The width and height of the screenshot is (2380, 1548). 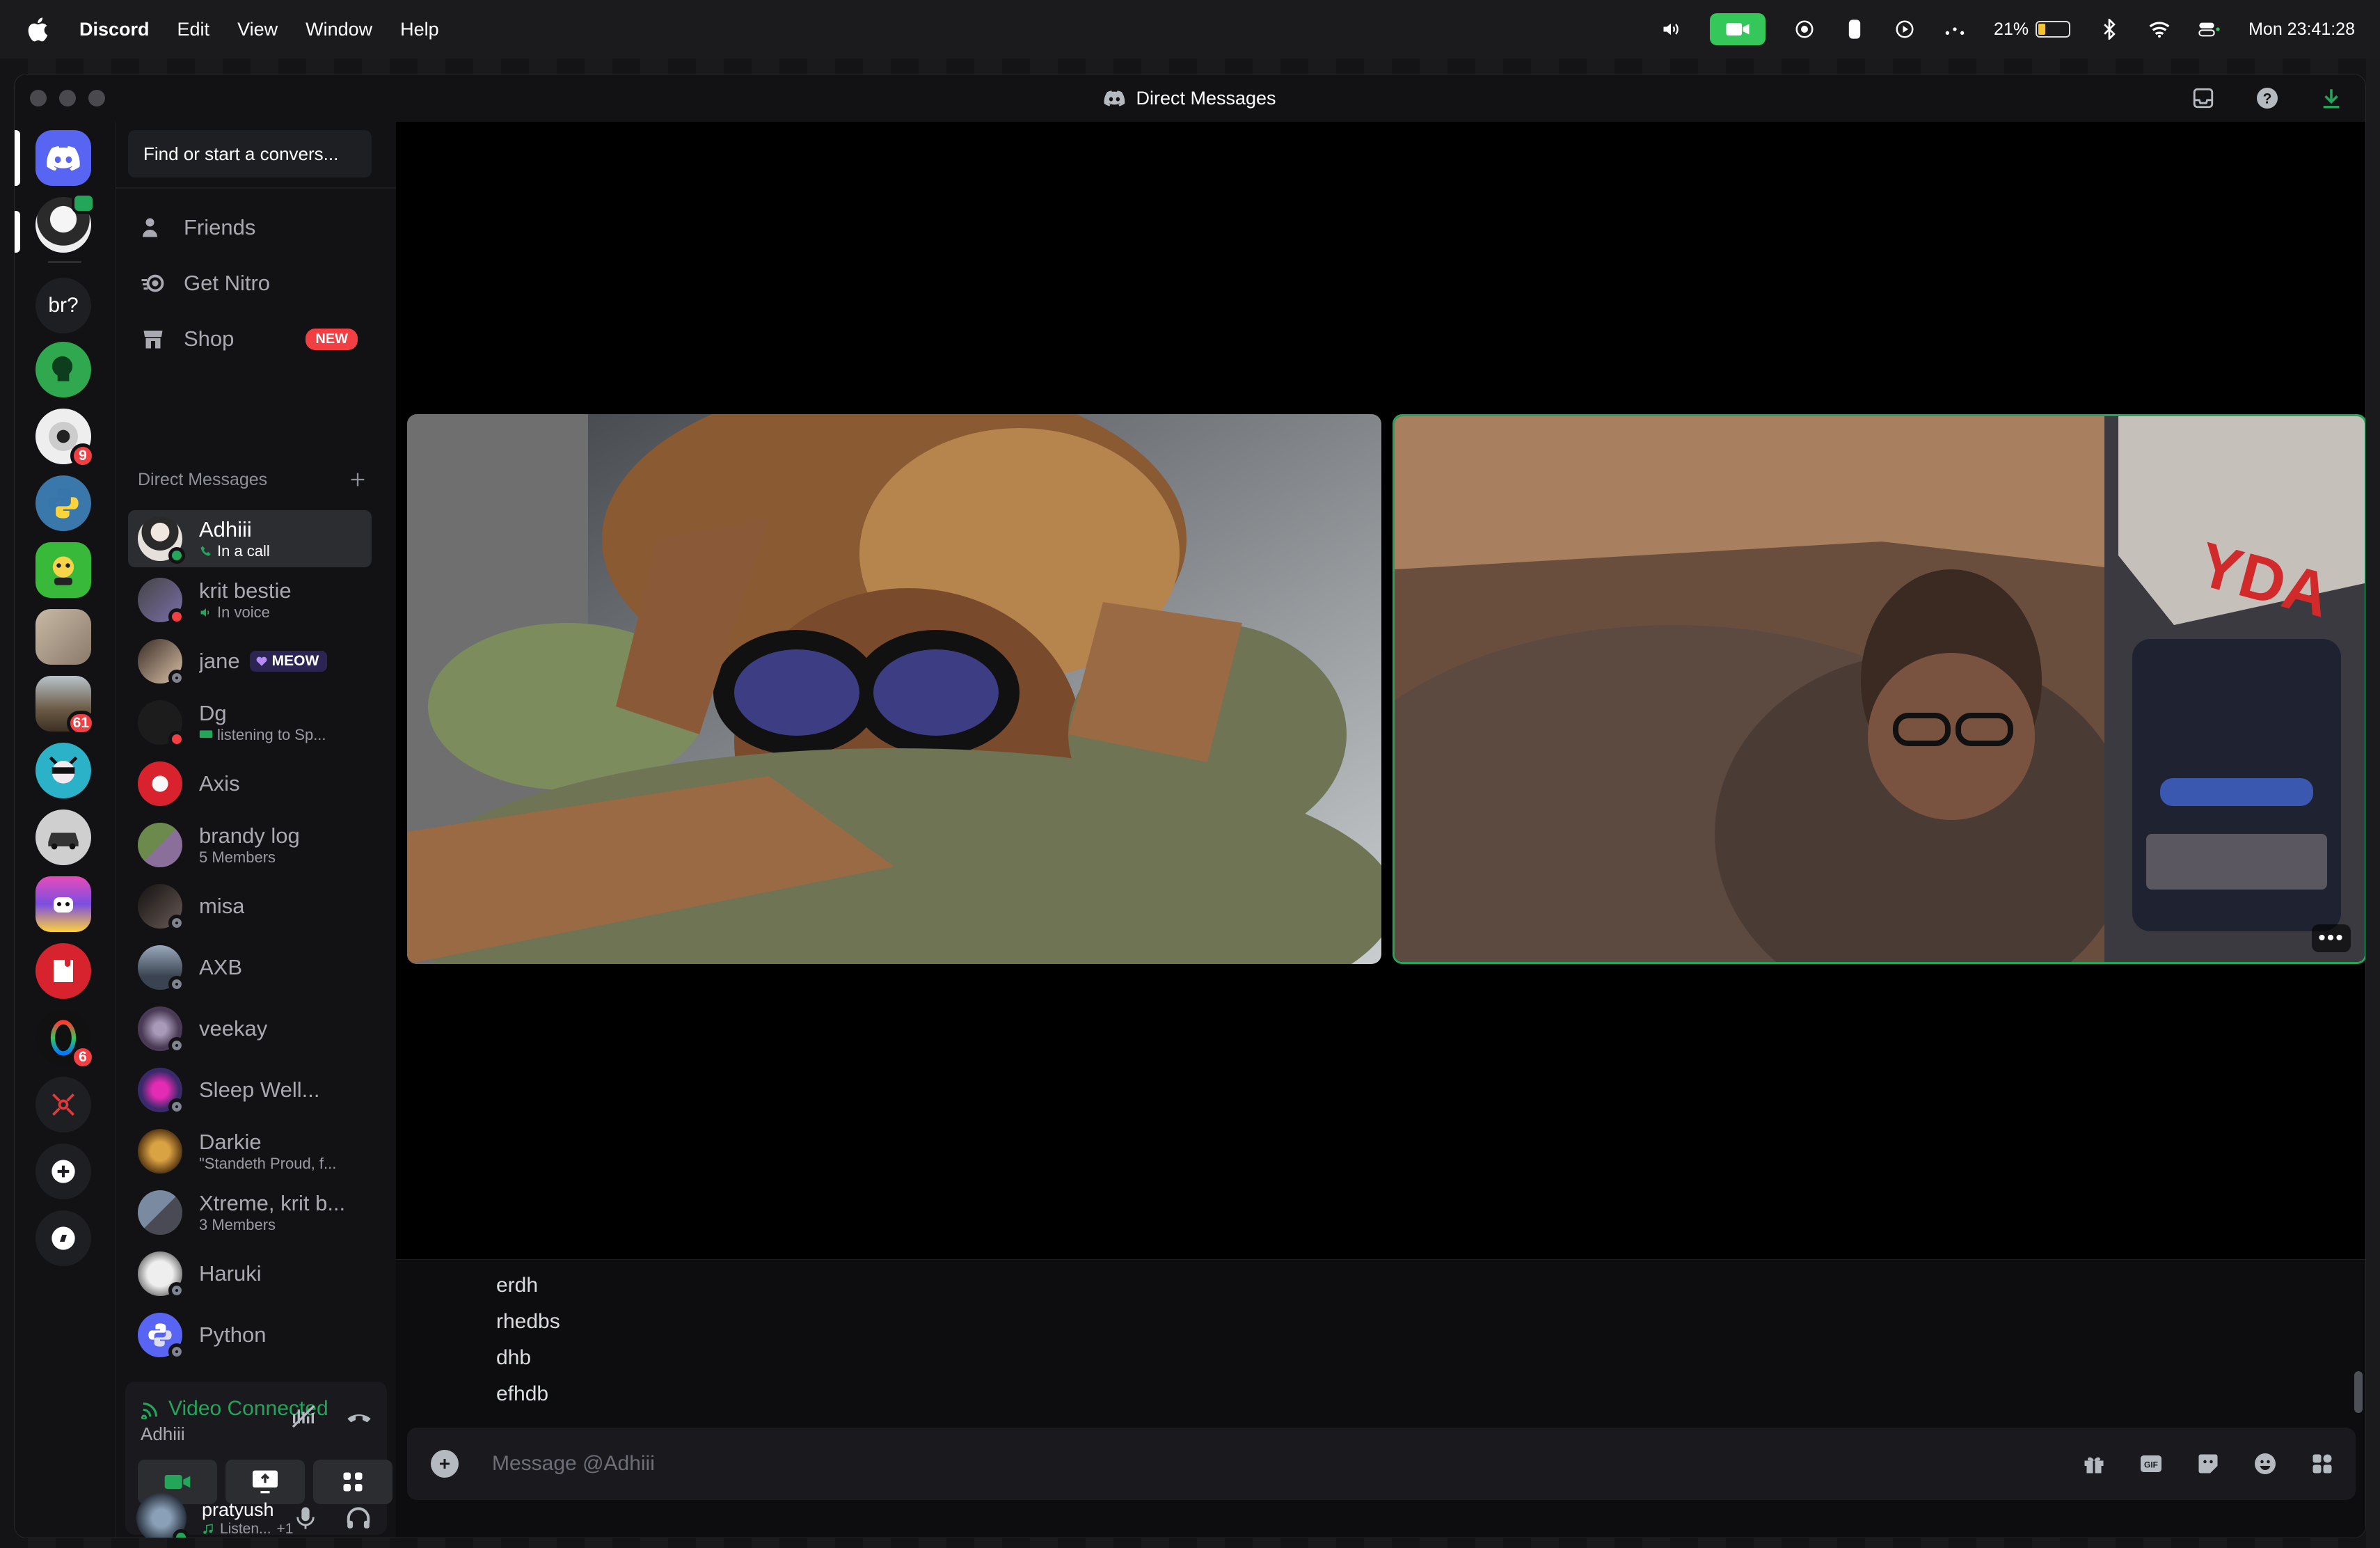 What do you see at coordinates (193, 29) in the screenshot?
I see `menu-edit: Edit` at bounding box center [193, 29].